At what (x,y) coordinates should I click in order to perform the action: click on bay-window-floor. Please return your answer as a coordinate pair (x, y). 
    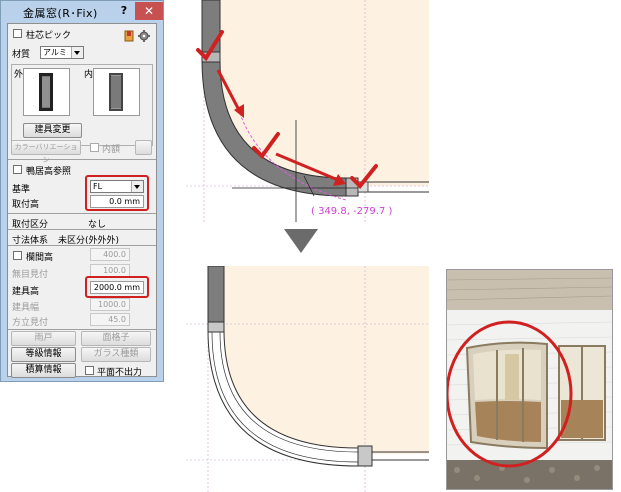
    Looking at the image, I should click on (508, 421).